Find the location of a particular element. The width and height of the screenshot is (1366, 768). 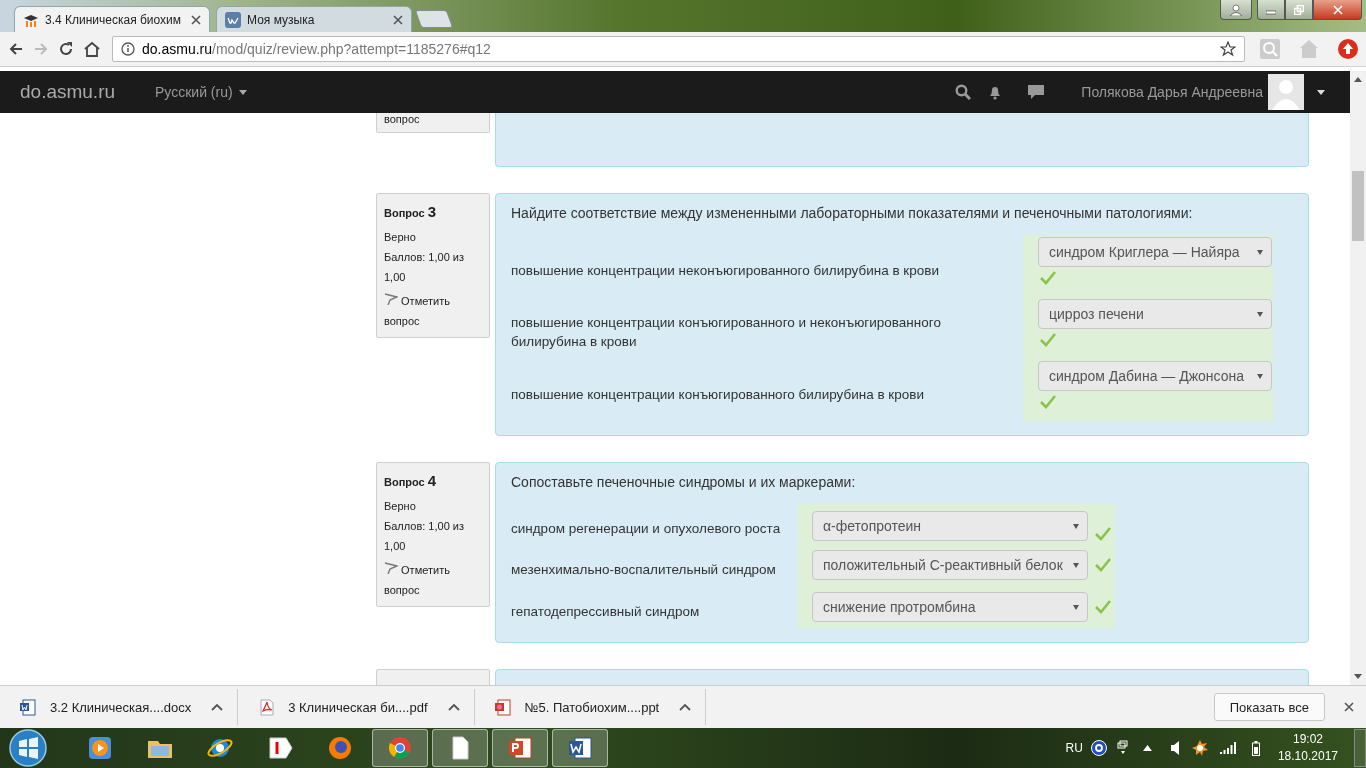

clock: 19:02 18.10.2017 is located at coordinates (1307, 748).